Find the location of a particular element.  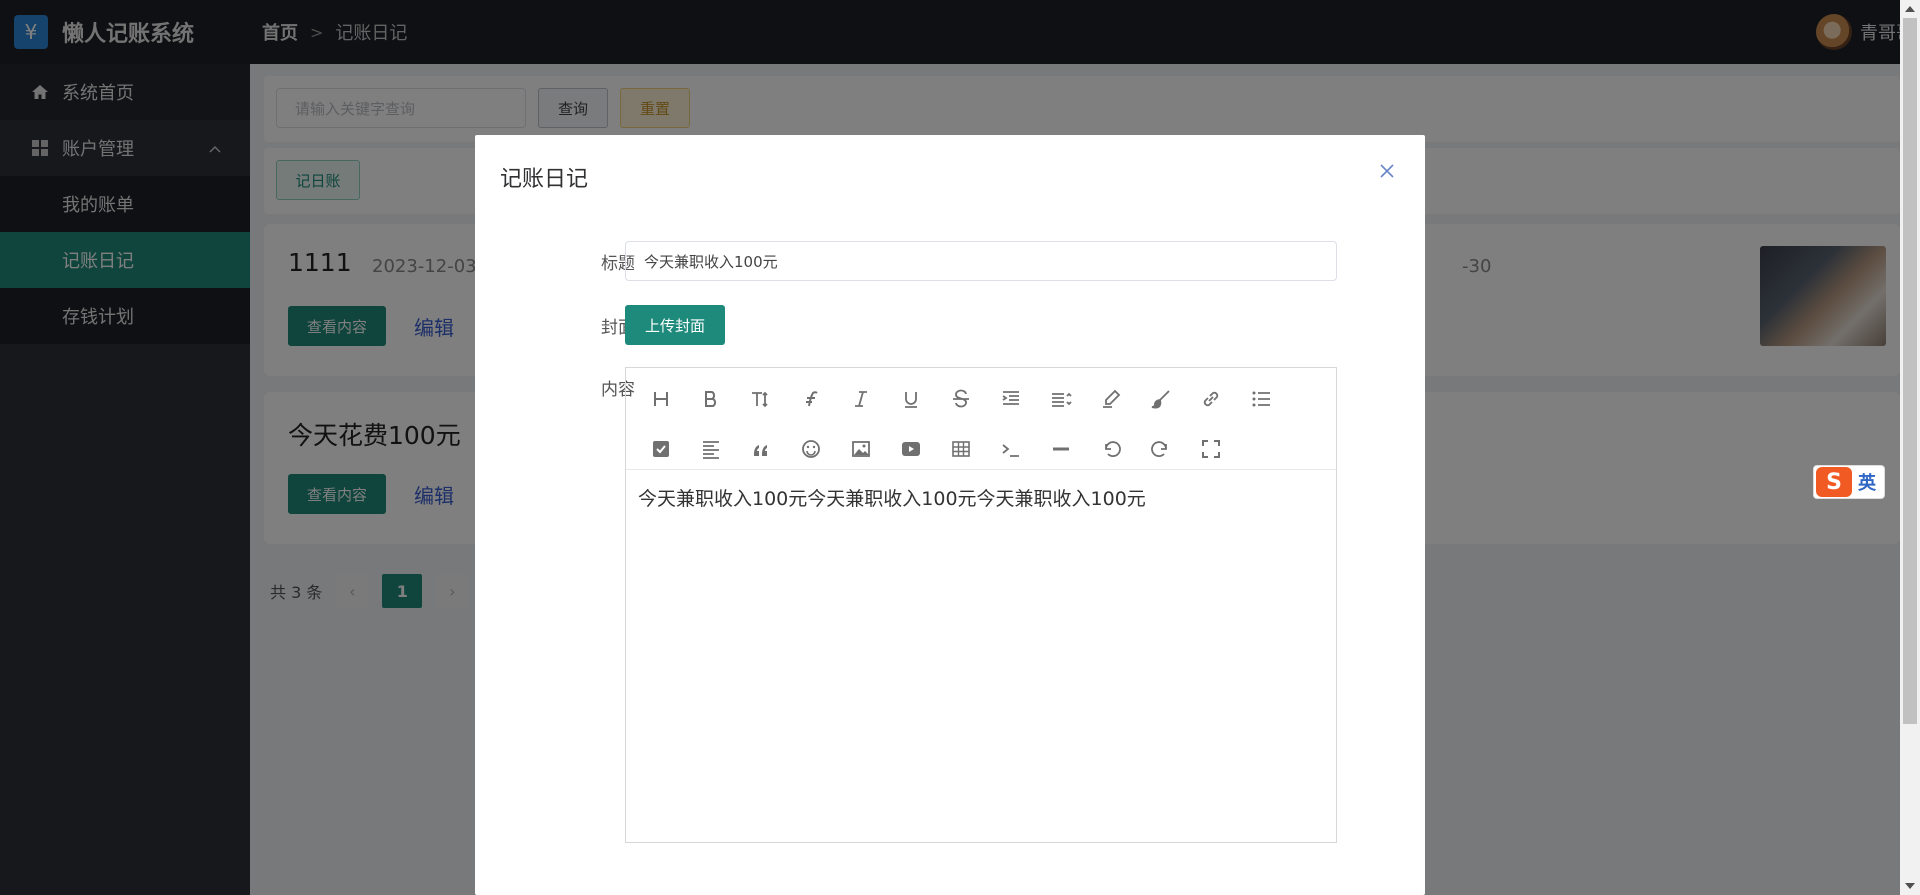

fullscreen-icon is located at coordinates (1211, 449).